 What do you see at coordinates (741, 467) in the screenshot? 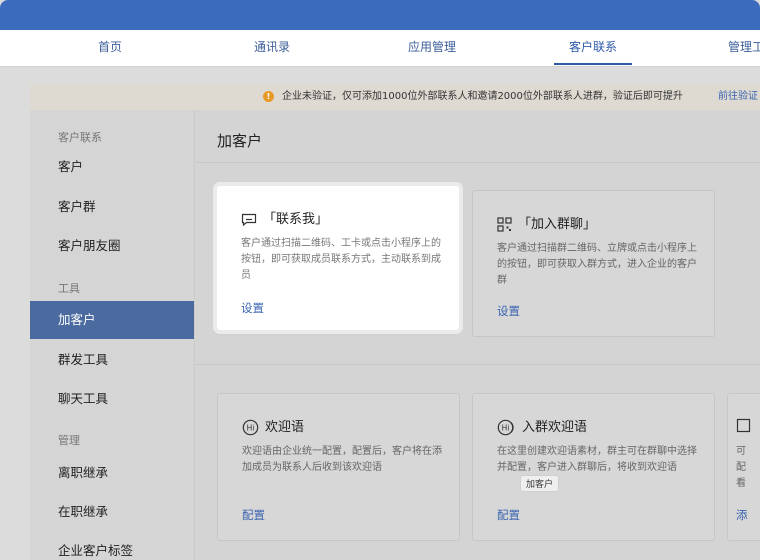
I see `card-description: 可配看` at bounding box center [741, 467].